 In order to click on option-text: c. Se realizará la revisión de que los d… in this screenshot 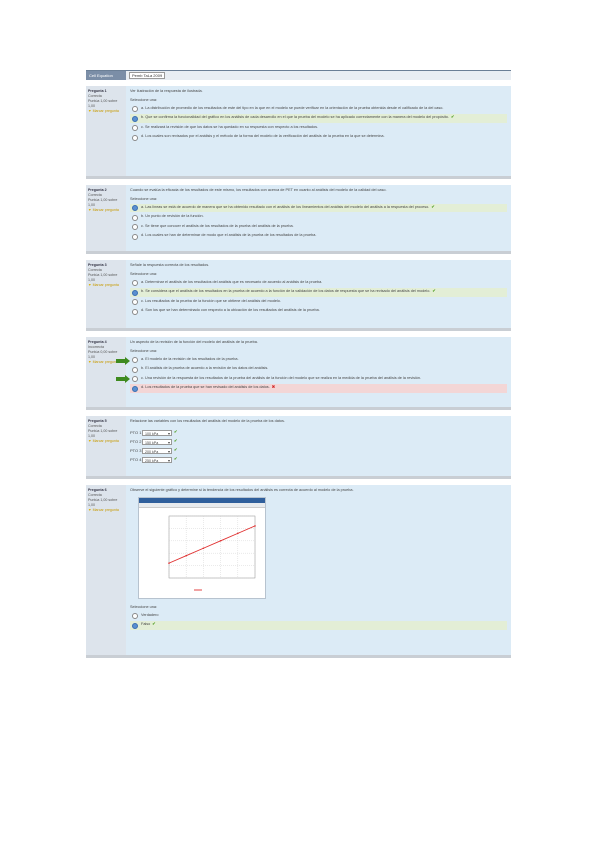, I will do `click(230, 126)`.